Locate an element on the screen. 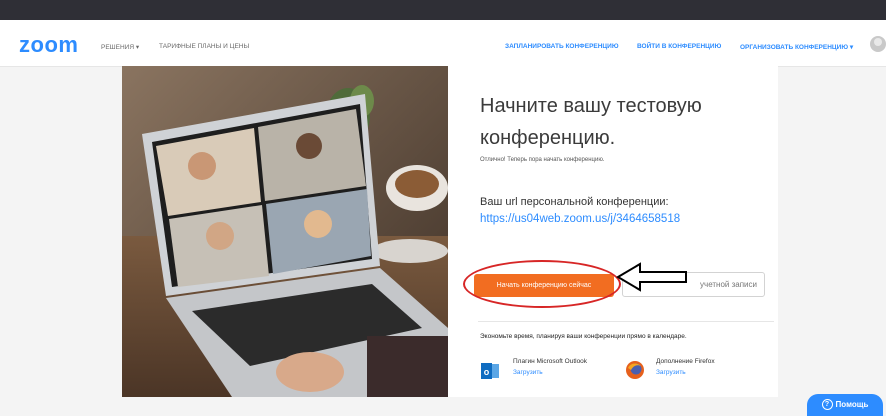 This screenshot has height=416, width=886. outlook-icon: o is located at coordinates (490, 371).